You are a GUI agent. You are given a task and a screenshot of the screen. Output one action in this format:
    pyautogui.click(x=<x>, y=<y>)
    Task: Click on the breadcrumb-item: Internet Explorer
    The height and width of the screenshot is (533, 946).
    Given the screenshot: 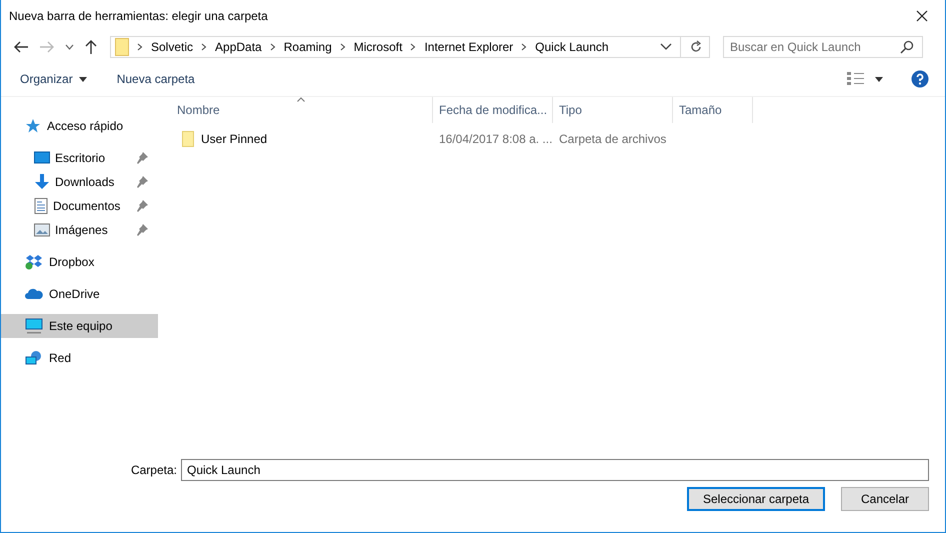 What is the action you would take?
    pyautogui.click(x=469, y=47)
    